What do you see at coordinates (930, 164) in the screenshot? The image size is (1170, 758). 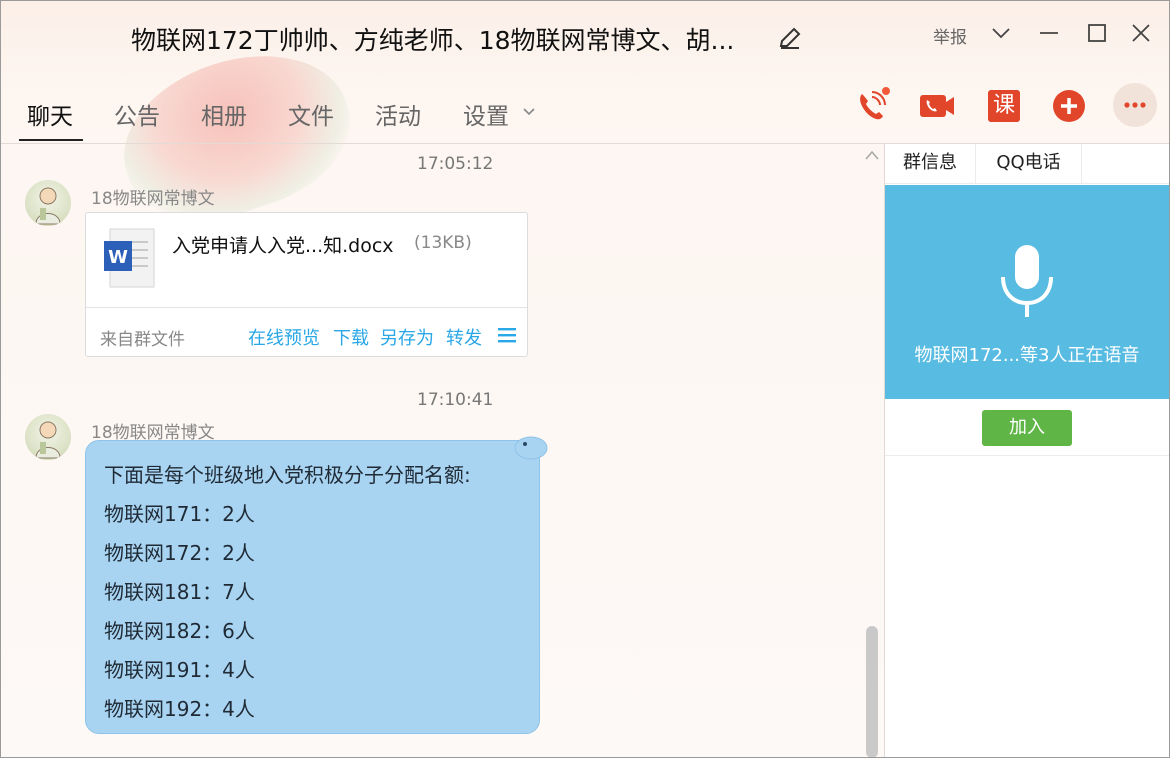 I see `tab-group-info: 群信息` at bounding box center [930, 164].